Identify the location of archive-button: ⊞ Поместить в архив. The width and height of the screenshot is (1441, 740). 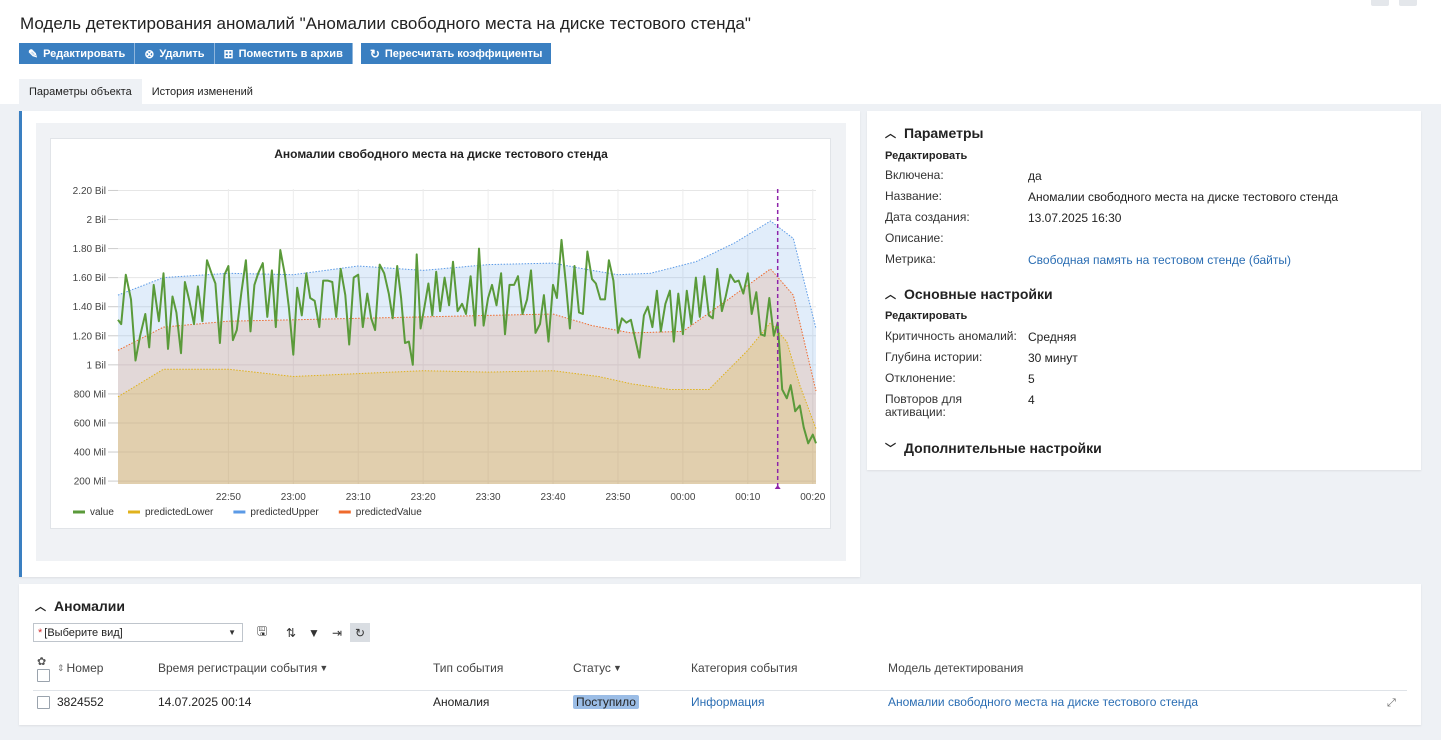
(283, 53).